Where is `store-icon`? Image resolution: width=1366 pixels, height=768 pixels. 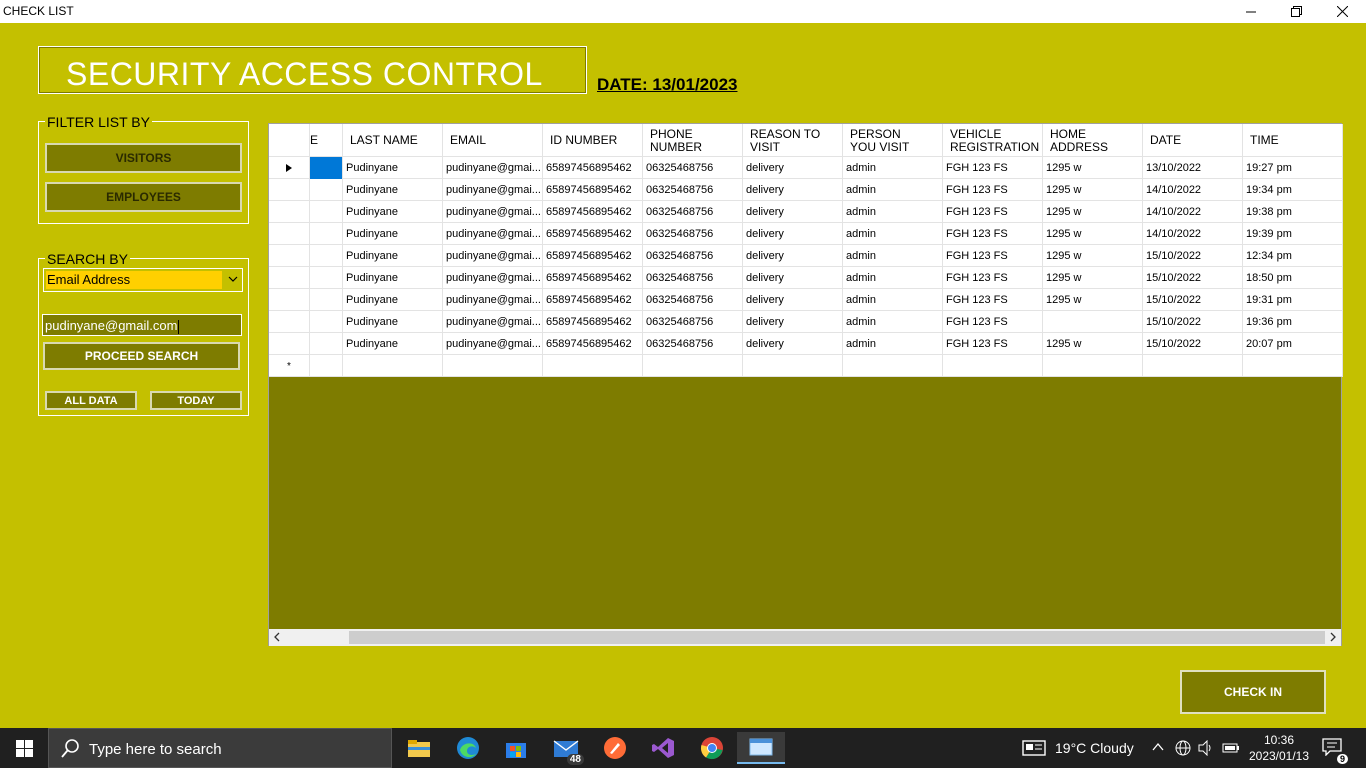
store-icon is located at coordinates (516, 748).